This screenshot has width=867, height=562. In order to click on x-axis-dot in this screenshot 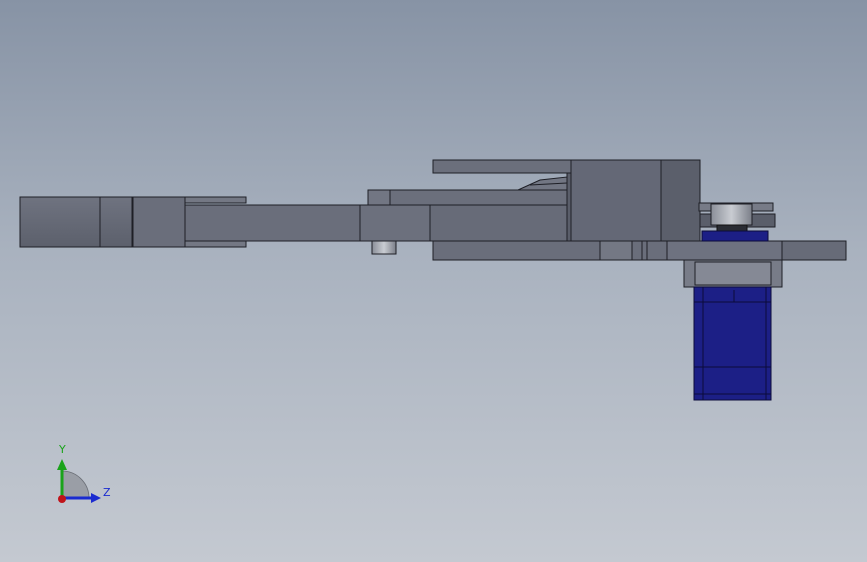, I will do `click(62, 499)`.